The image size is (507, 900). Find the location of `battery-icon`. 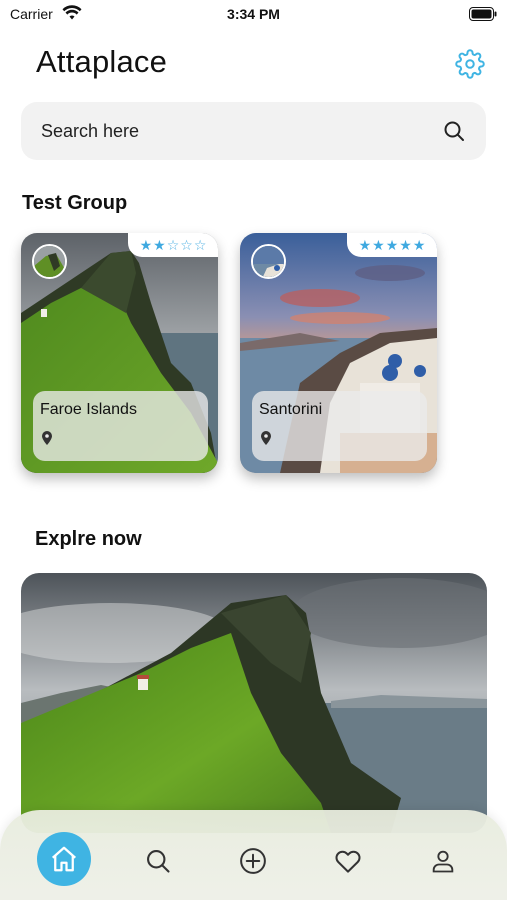

battery-icon is located at coordinates (483, 14).